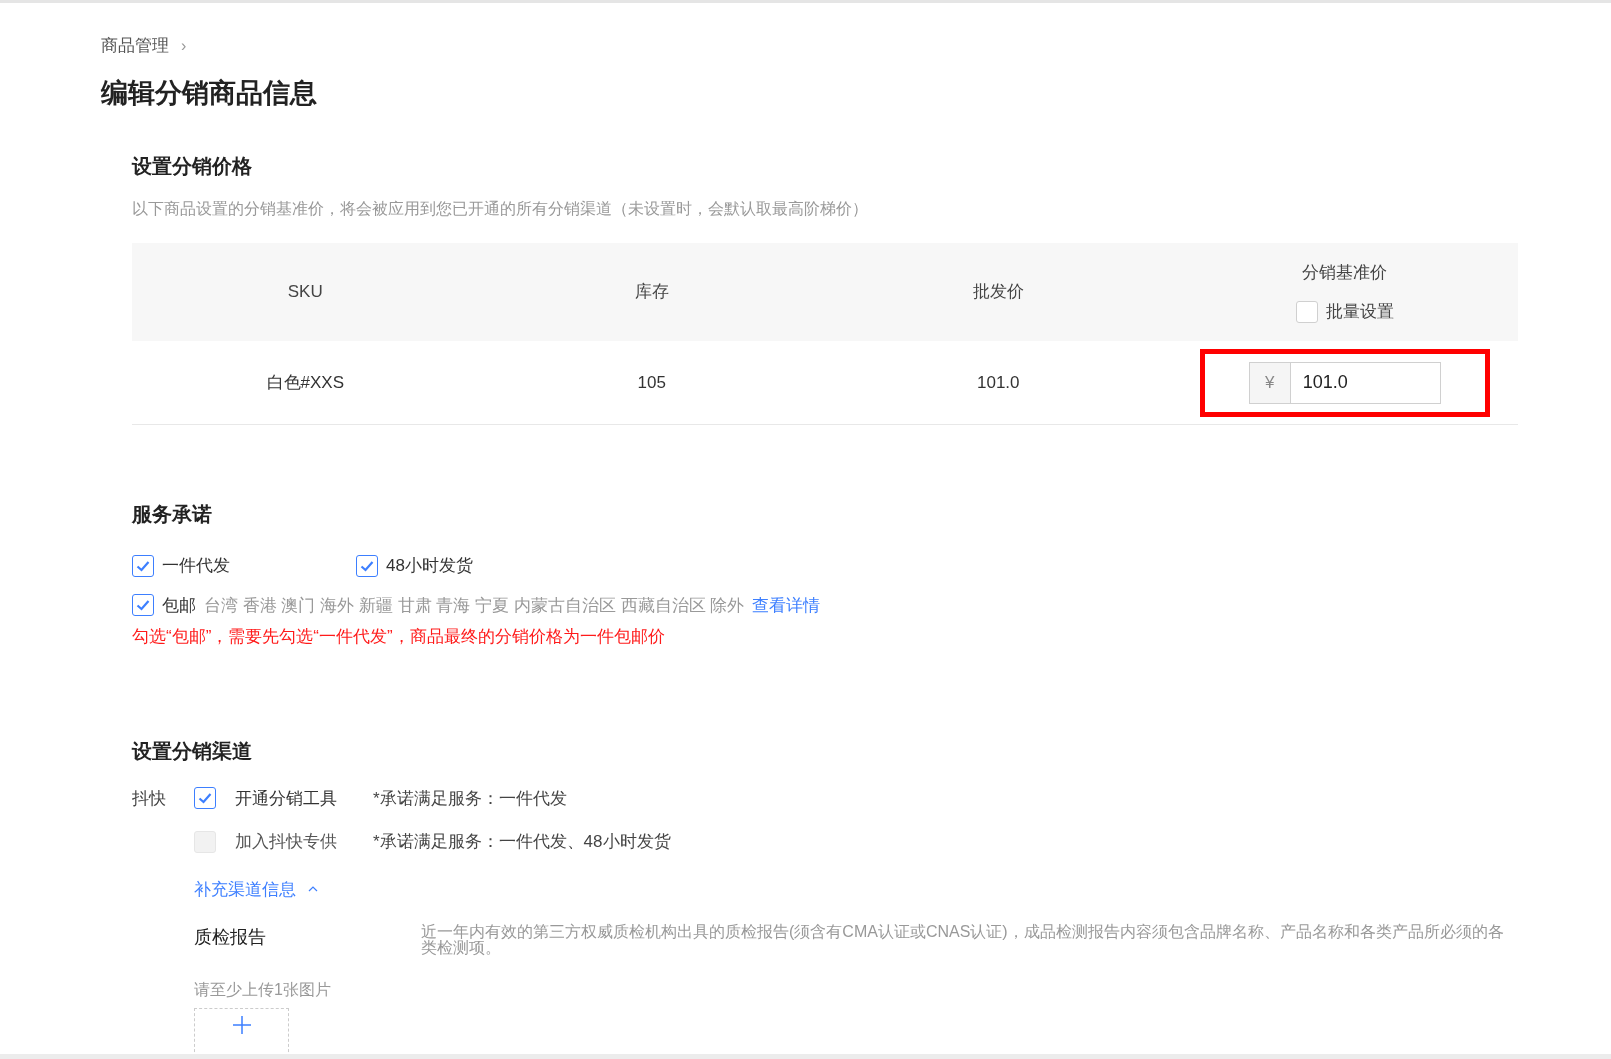 The image size is (1611, 1059). Describe the element at coordinates (313, 889) in the screenshot. I see `chevron-up-icon` at that location.